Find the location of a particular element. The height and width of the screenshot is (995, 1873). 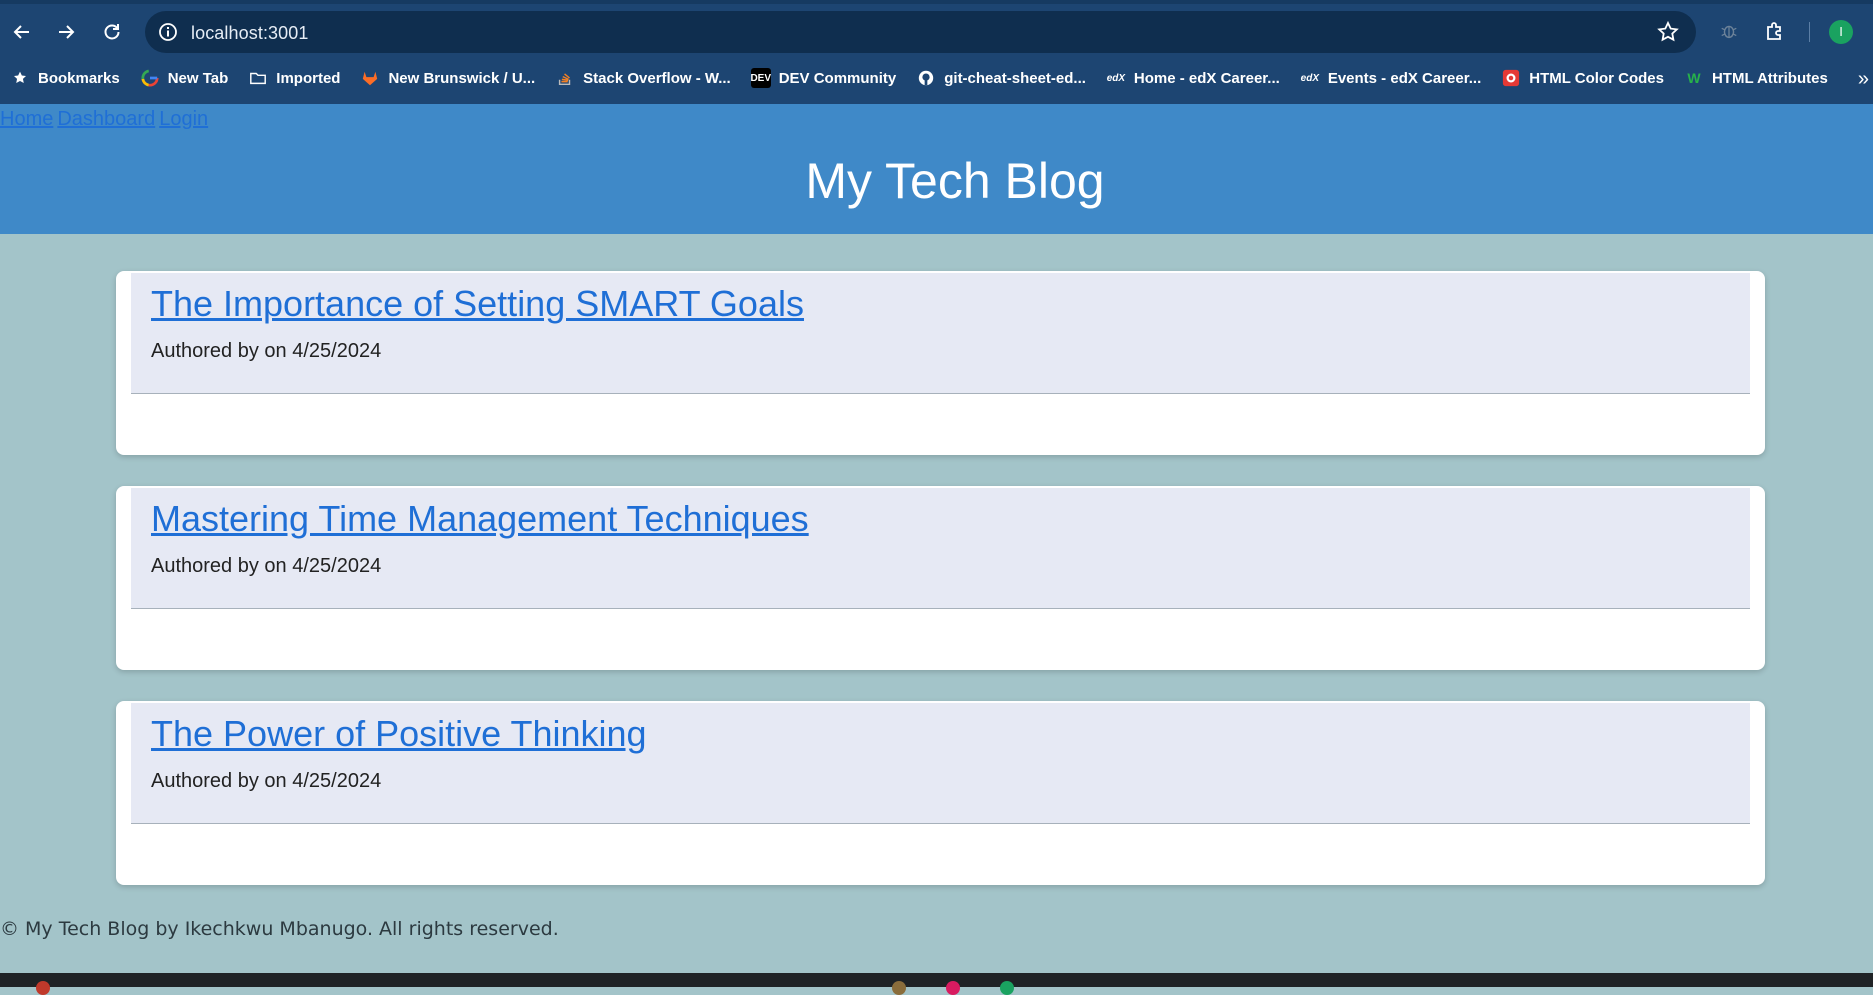

bookmarks-overflow-button: » is located at coordinates (1863, 79).